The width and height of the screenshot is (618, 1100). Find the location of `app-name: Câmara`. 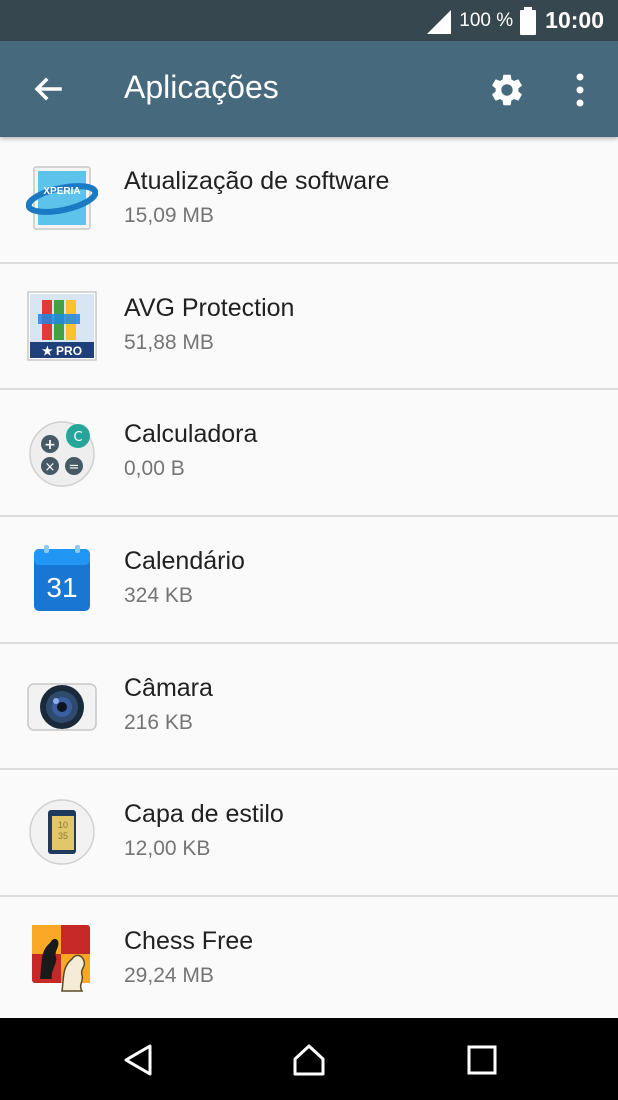

app-name: Câmara is located at coordinates (168, 687).